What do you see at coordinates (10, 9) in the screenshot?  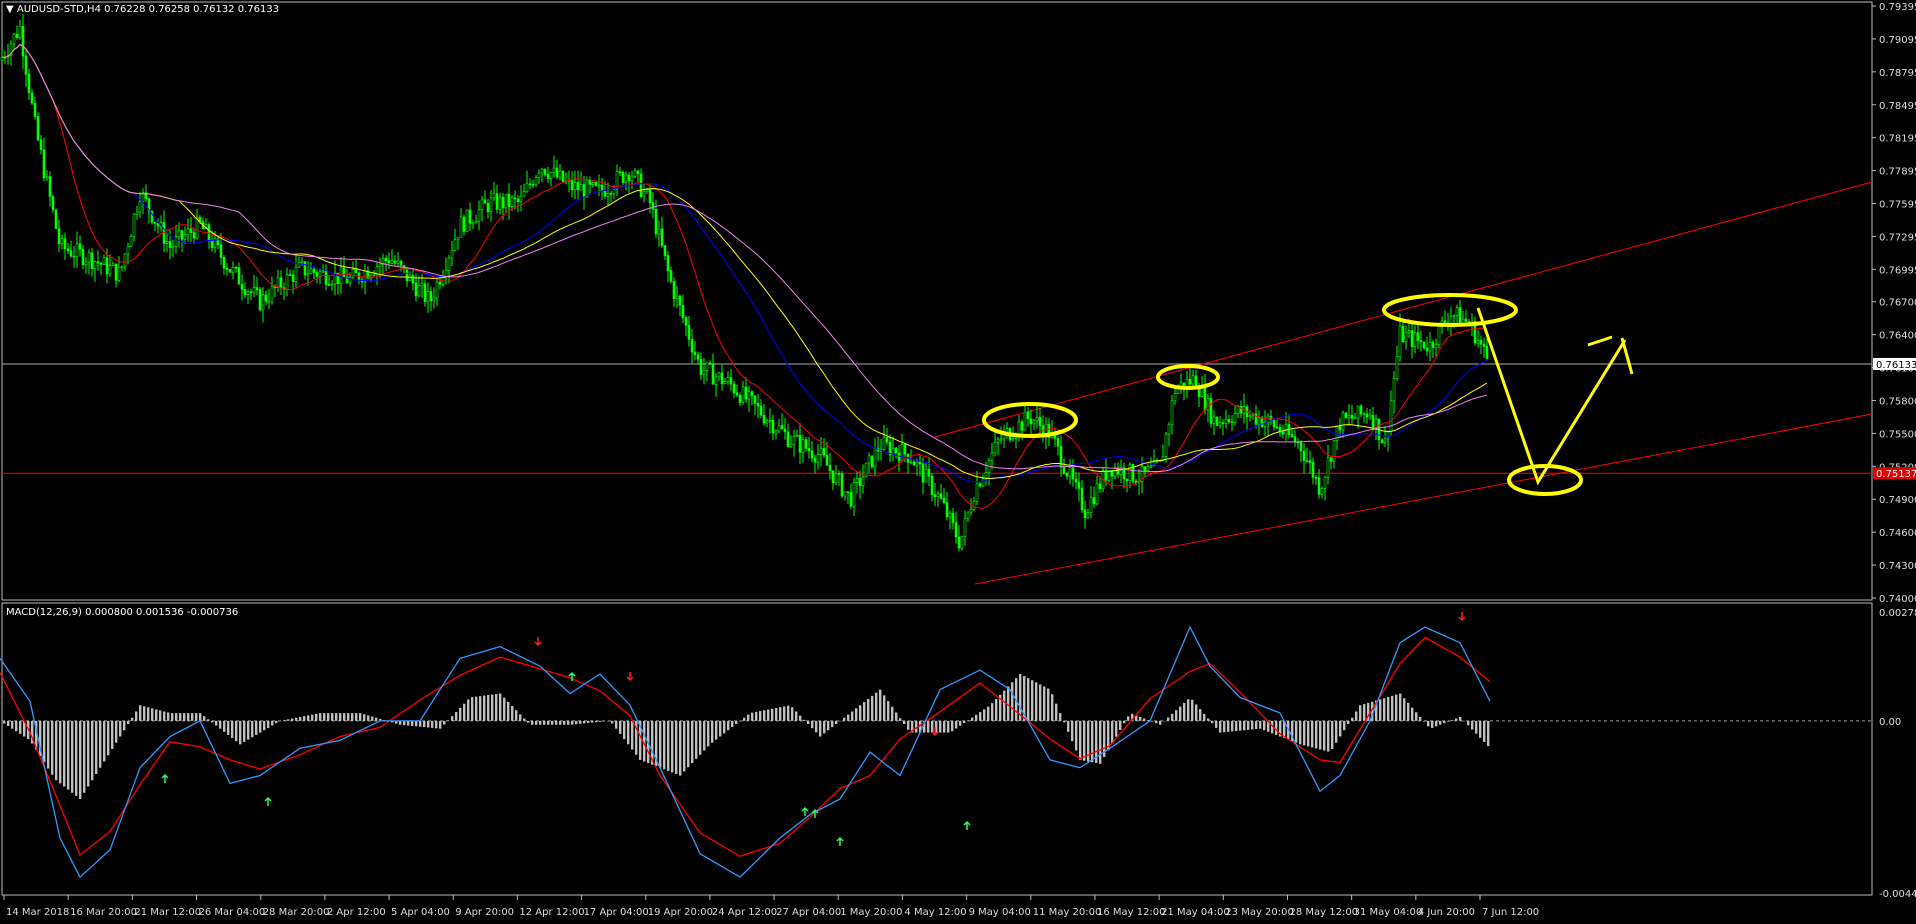 I see `dropdown-triangle-icon: ▼` at bounding box center [10, 9].